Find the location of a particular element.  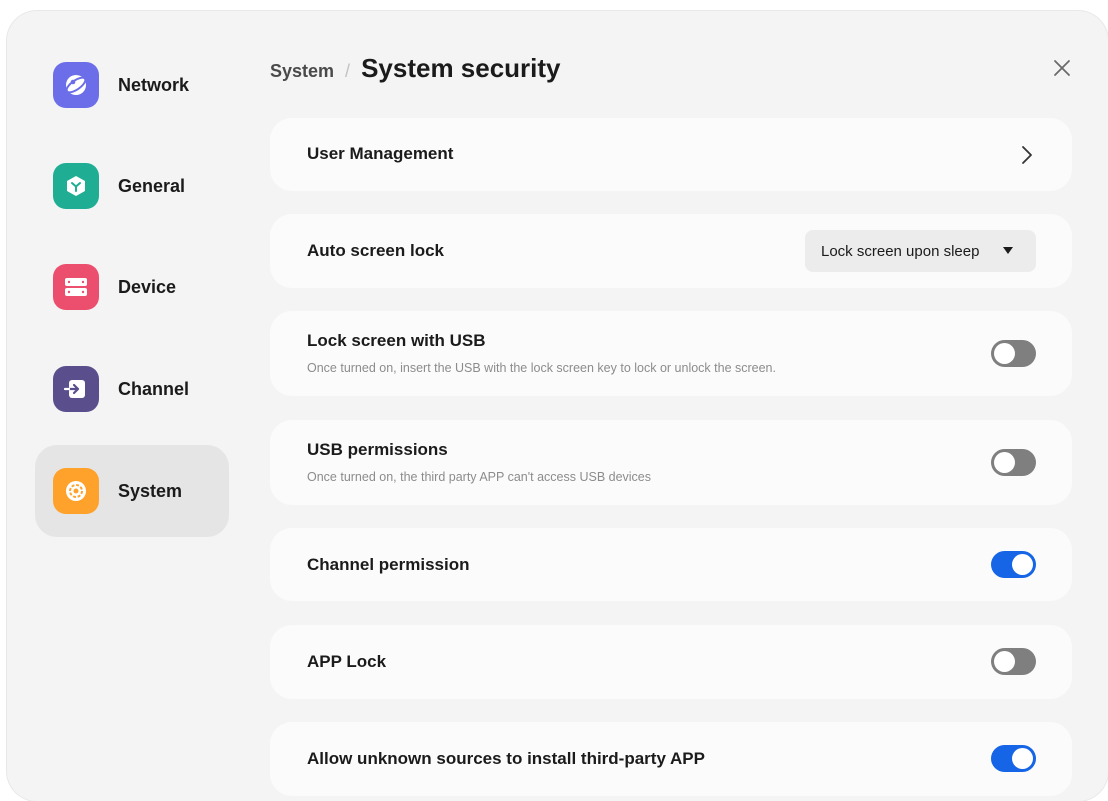

auto-screen-lock-row: Auto screen lock Lock screen upon sleep is located at coordinates (671, 251).